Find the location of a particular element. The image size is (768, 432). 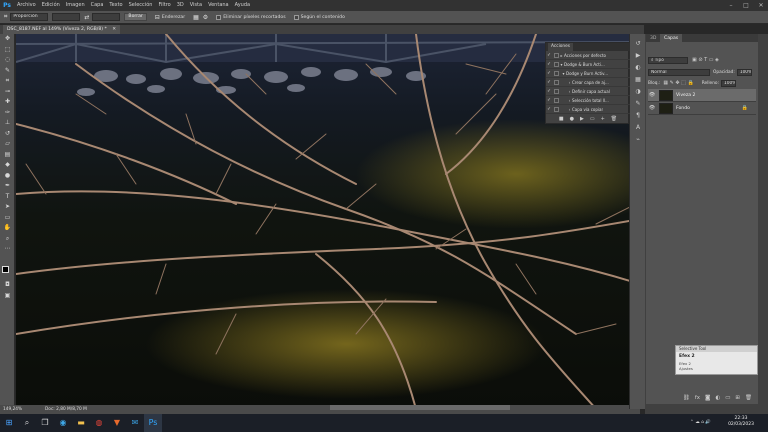

close-icon: ✕ is located at coordinates (761, 5).